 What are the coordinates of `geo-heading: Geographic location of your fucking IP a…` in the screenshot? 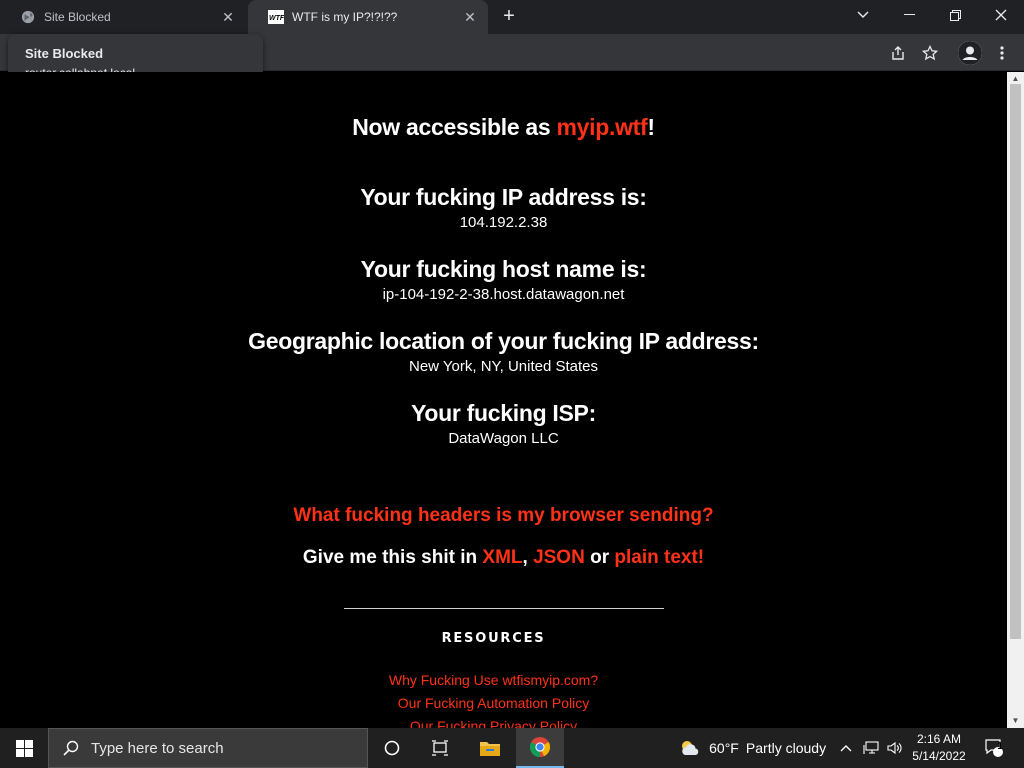 It's located at (503, 341).